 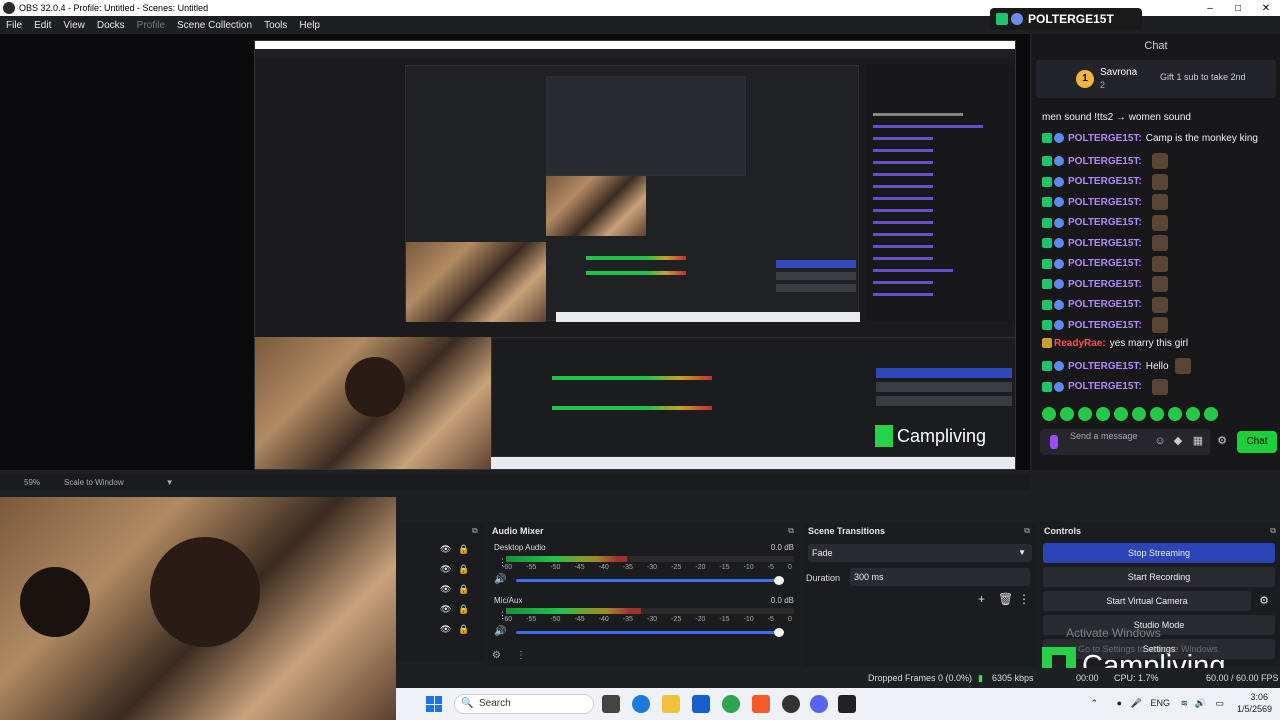 What do you see at coordinates (521, 655) in the screenshot?
I see `mixer-menu-icon: ⋮` at bounding box center [521, 655].